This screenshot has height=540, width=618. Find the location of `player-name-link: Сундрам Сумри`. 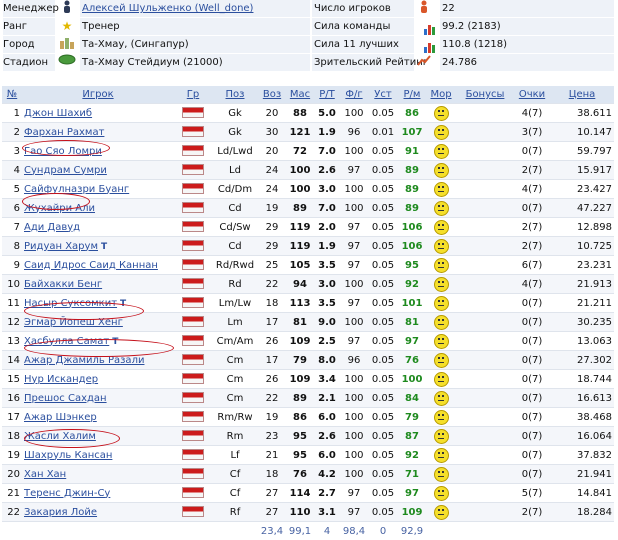

player-name-link: Сундрам Сумри is located at coordinates (65, 170).